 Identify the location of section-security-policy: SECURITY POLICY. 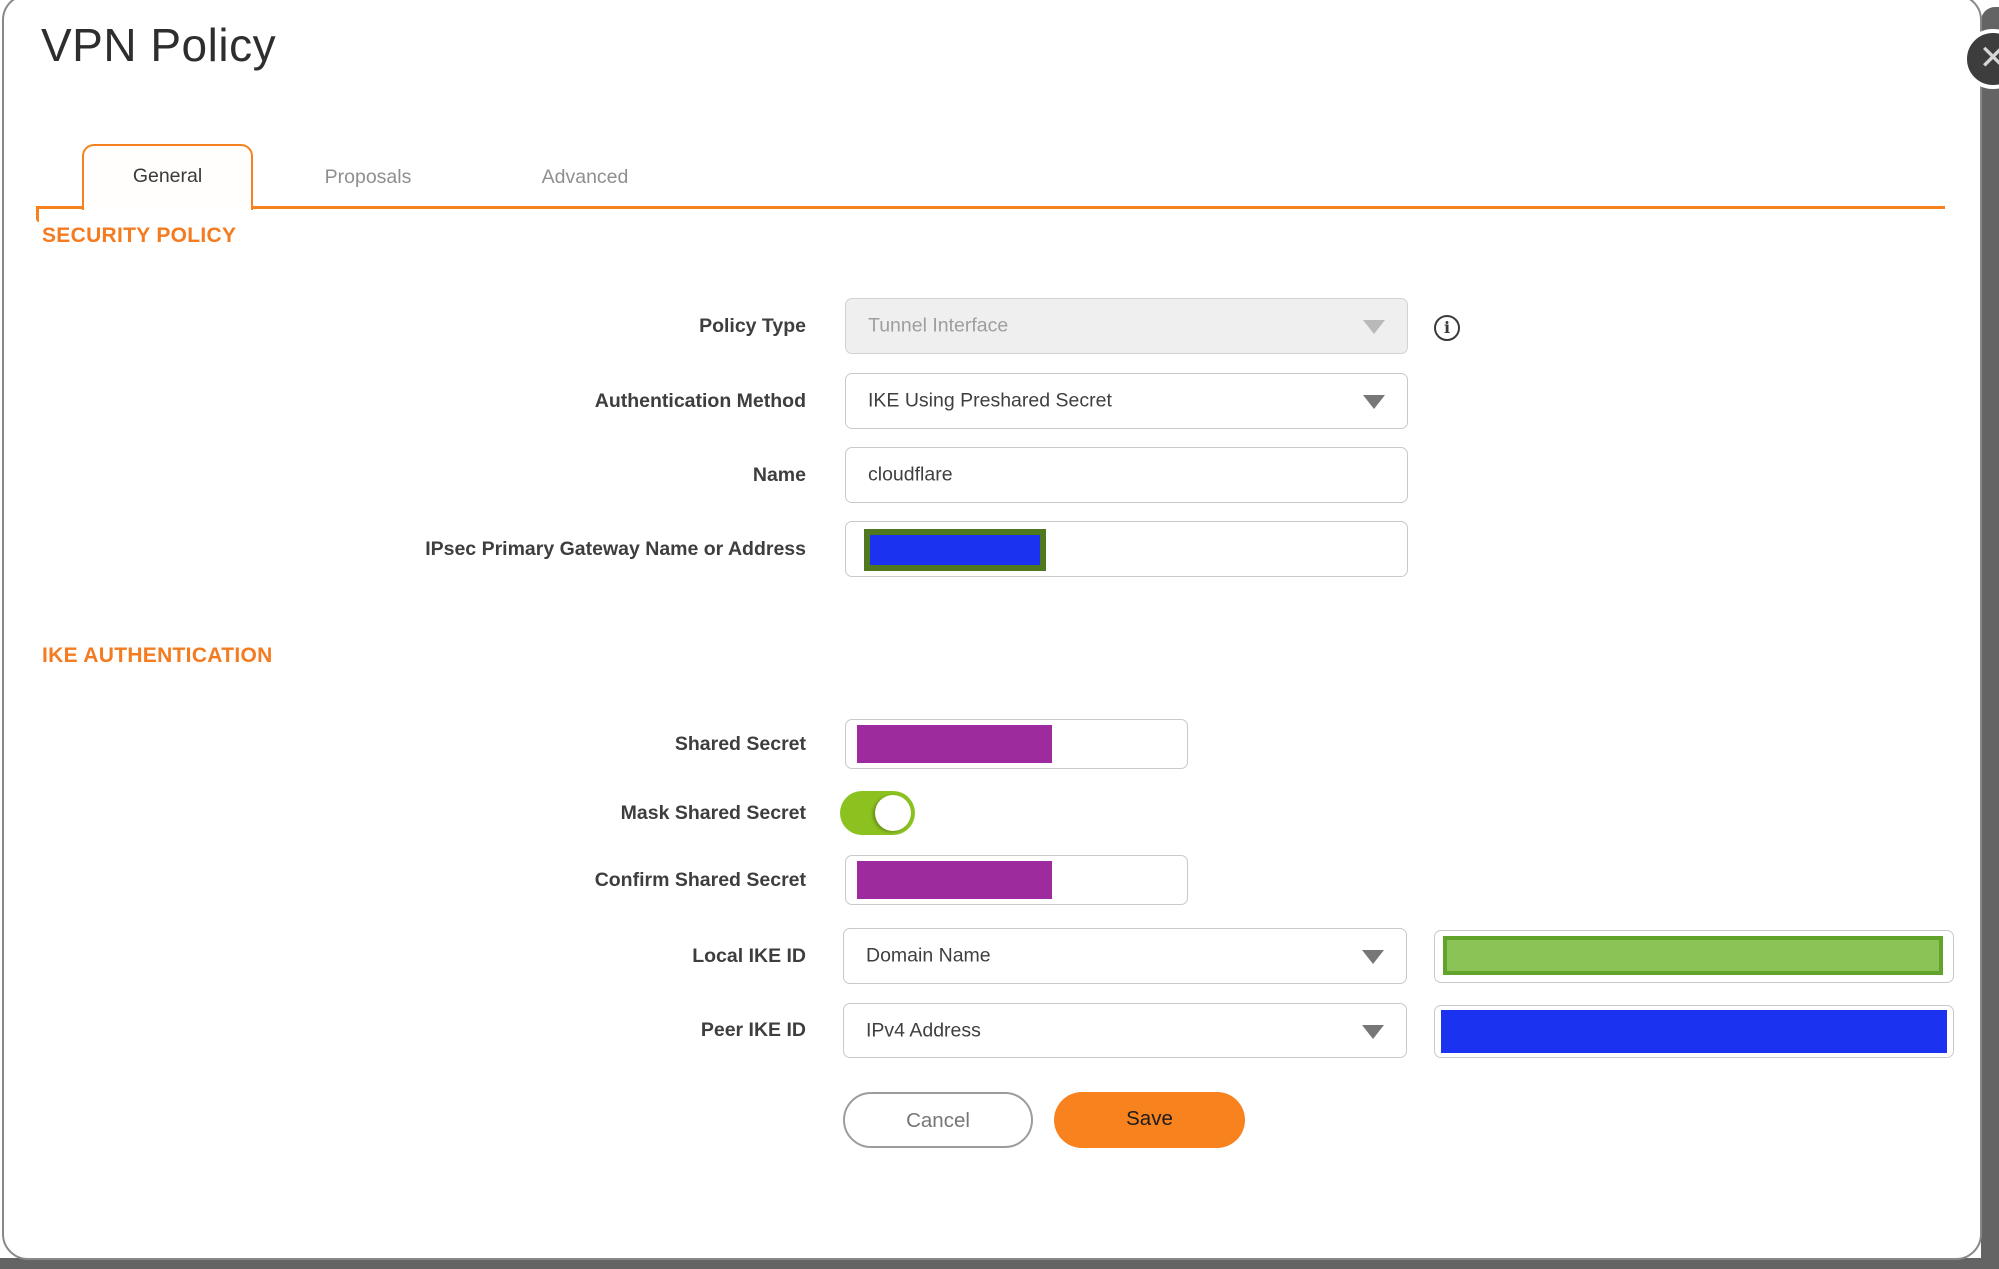
(139, 235).